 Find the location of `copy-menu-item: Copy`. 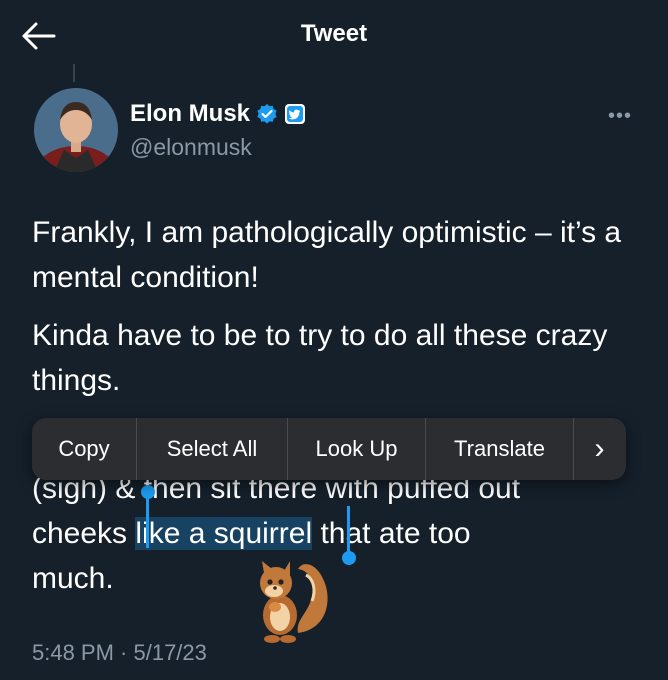

copy-menu-item: Copy is located at coordinates (84, 449).